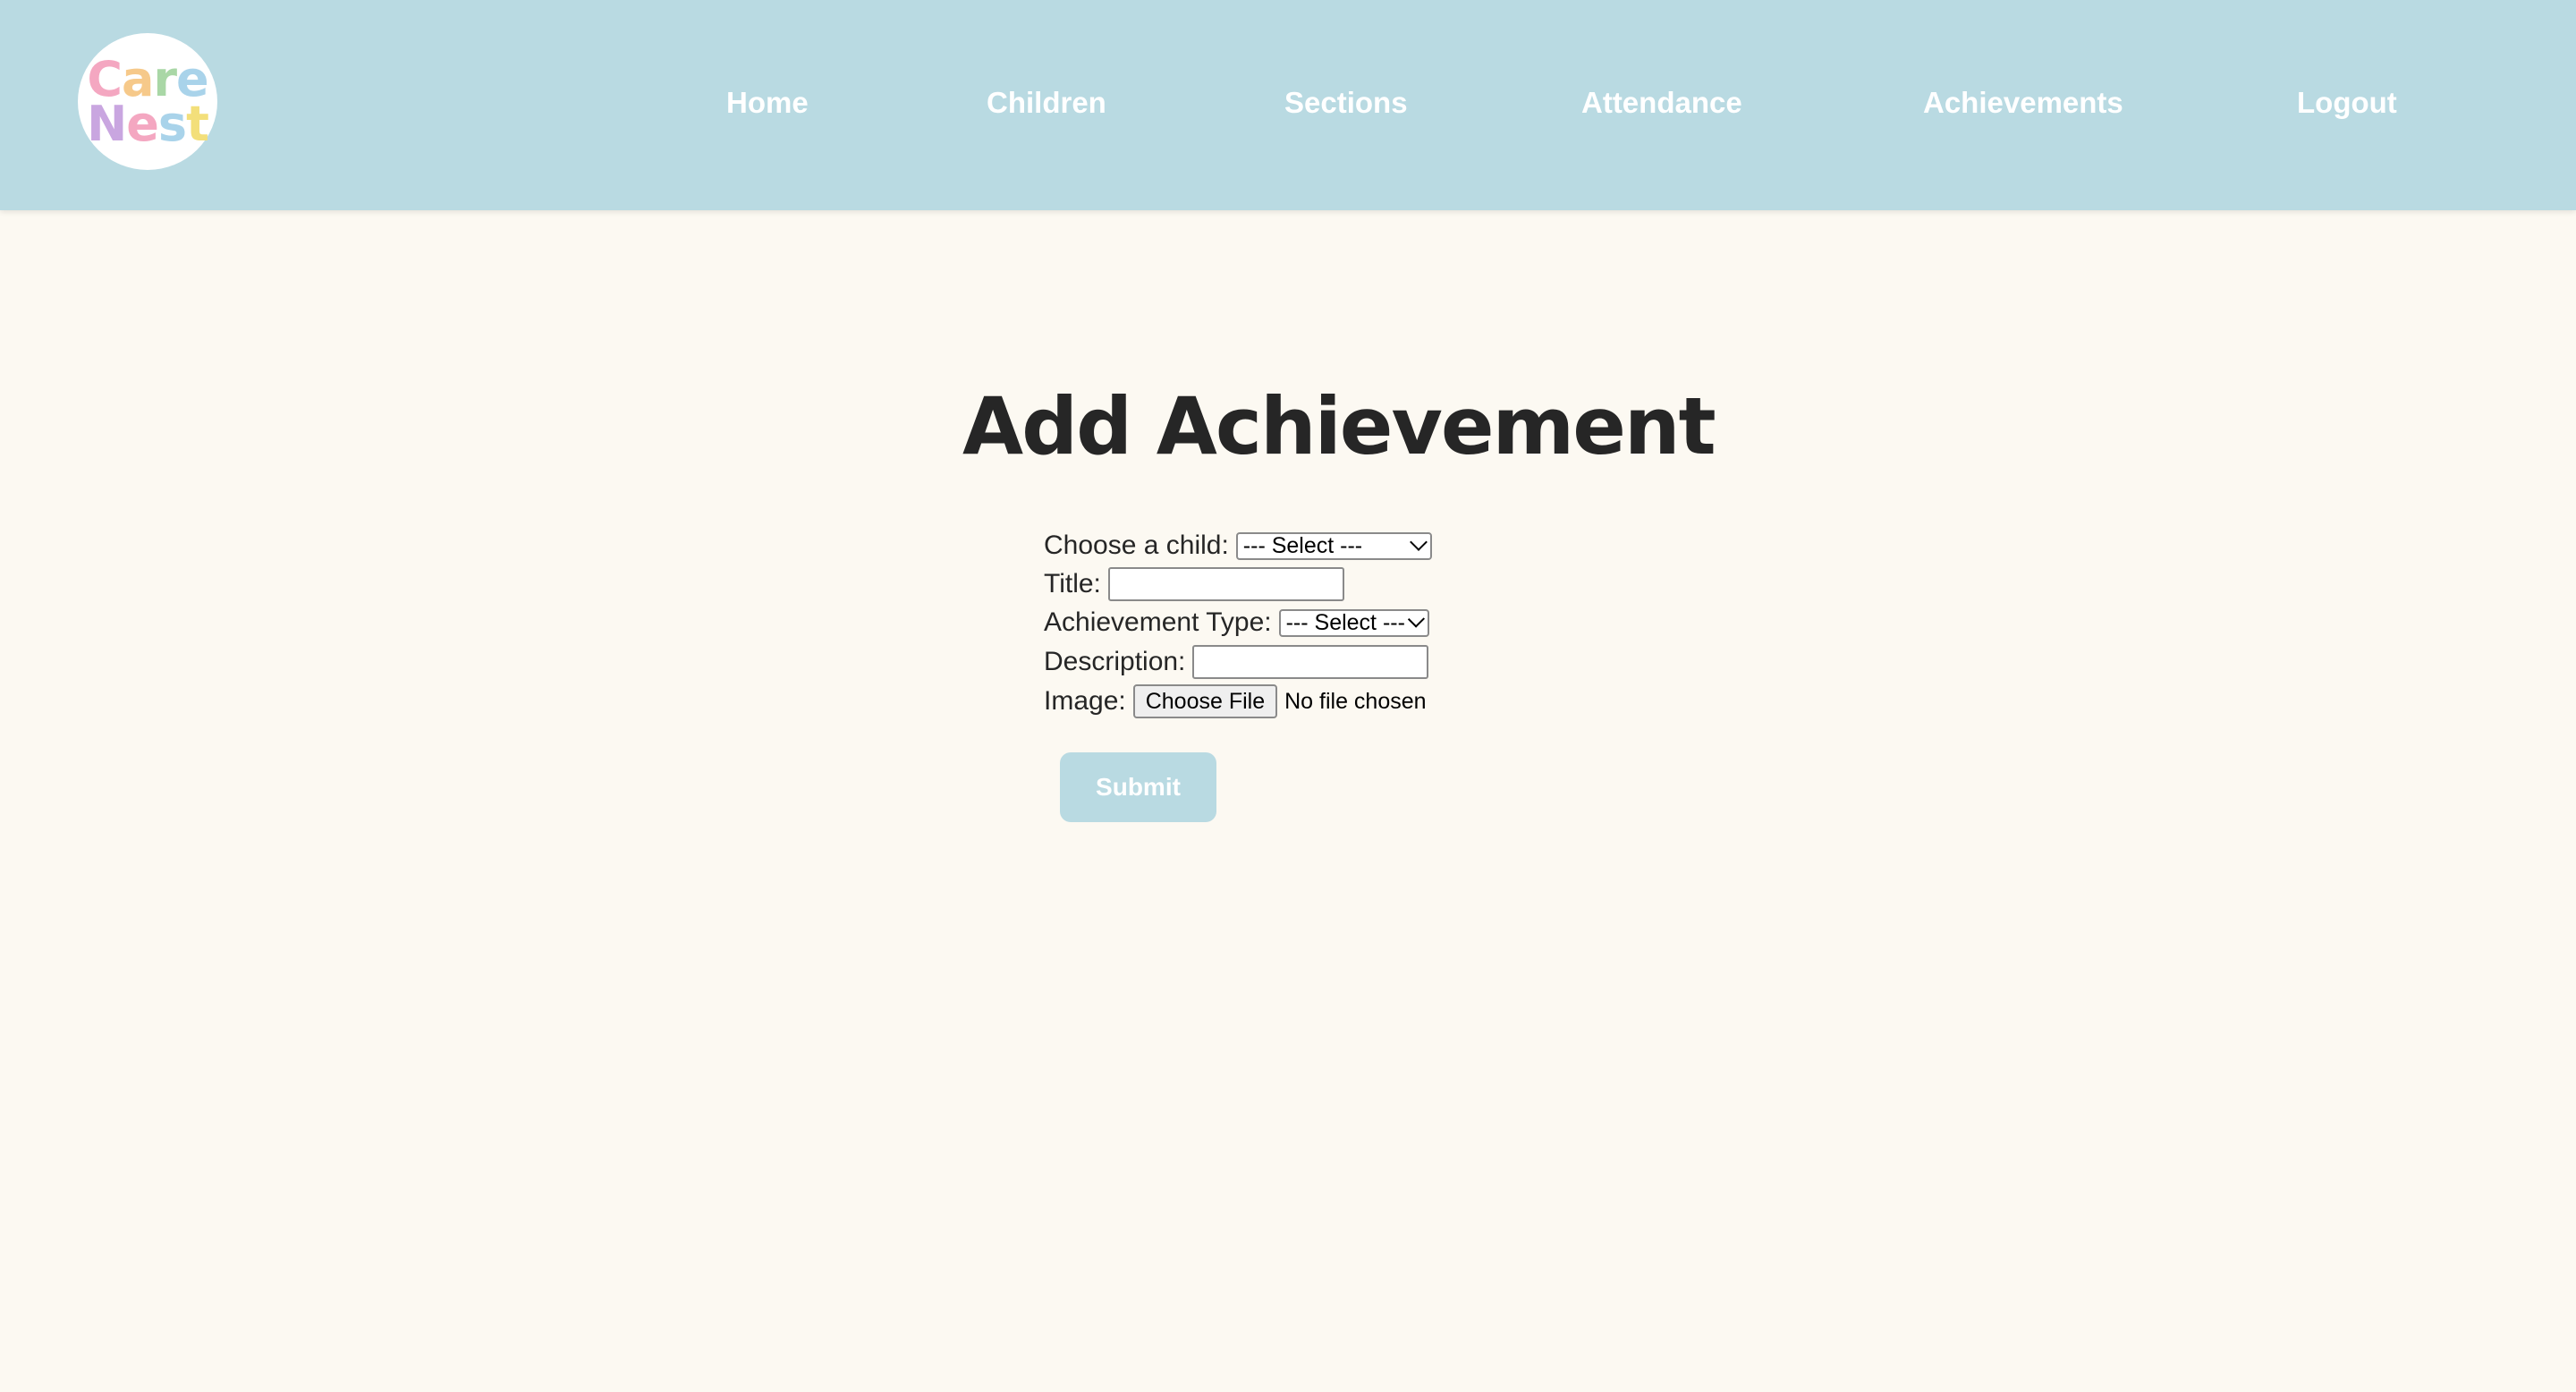  I want to click on type-select-value: --- Select ---, so click(1345, 622).